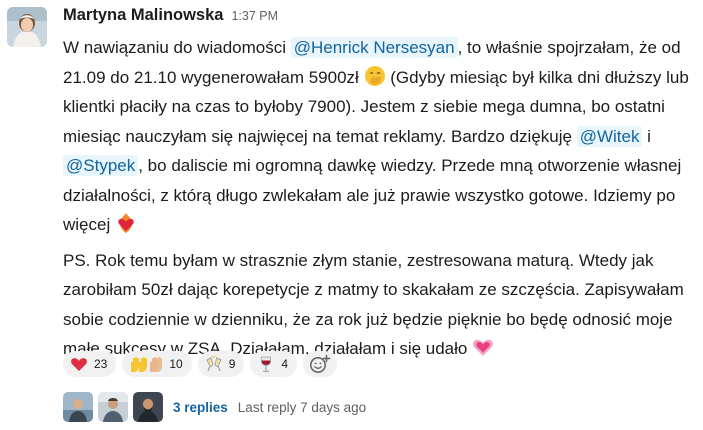 Image resolution: width=703 pixels, height=430 pixels. I want to click on thread-summary: 3 replies Last reply 7 days ago, so click(214, 407).